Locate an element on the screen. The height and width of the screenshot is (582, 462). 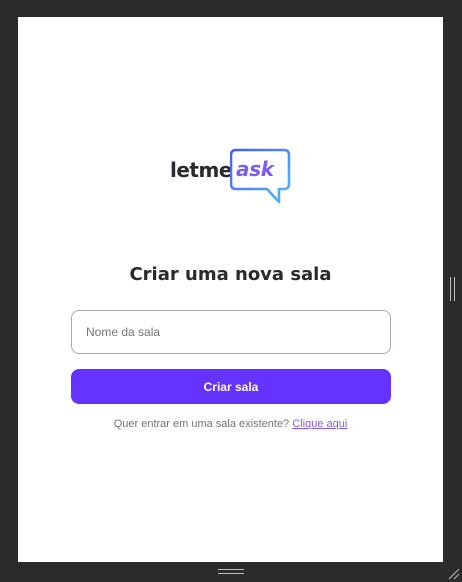
create-room-button: Criar sala is located at coordinates (231, 386).